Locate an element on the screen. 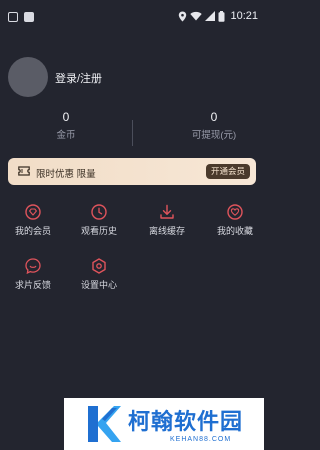 This screenshot has height=450, width=320. menu-item-movie-request: 求片反馈 is located at coordinates (33, 274).